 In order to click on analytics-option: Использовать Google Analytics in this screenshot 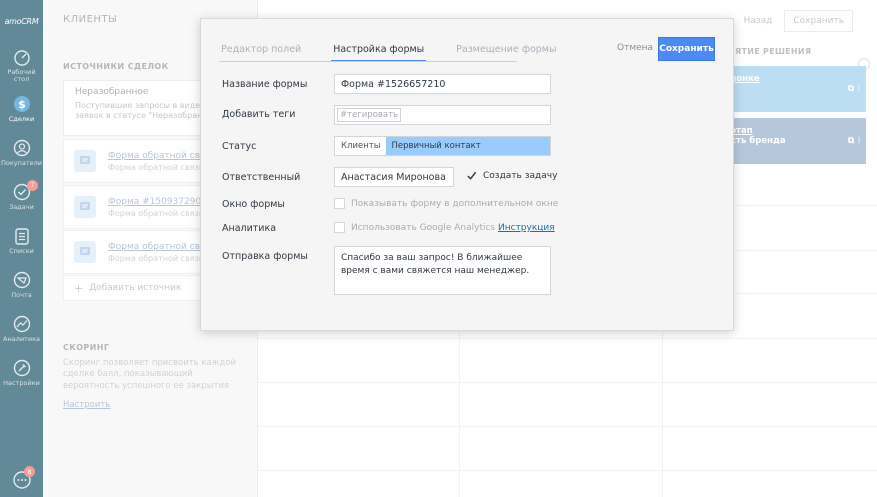, I will do `click(423, 227)`.